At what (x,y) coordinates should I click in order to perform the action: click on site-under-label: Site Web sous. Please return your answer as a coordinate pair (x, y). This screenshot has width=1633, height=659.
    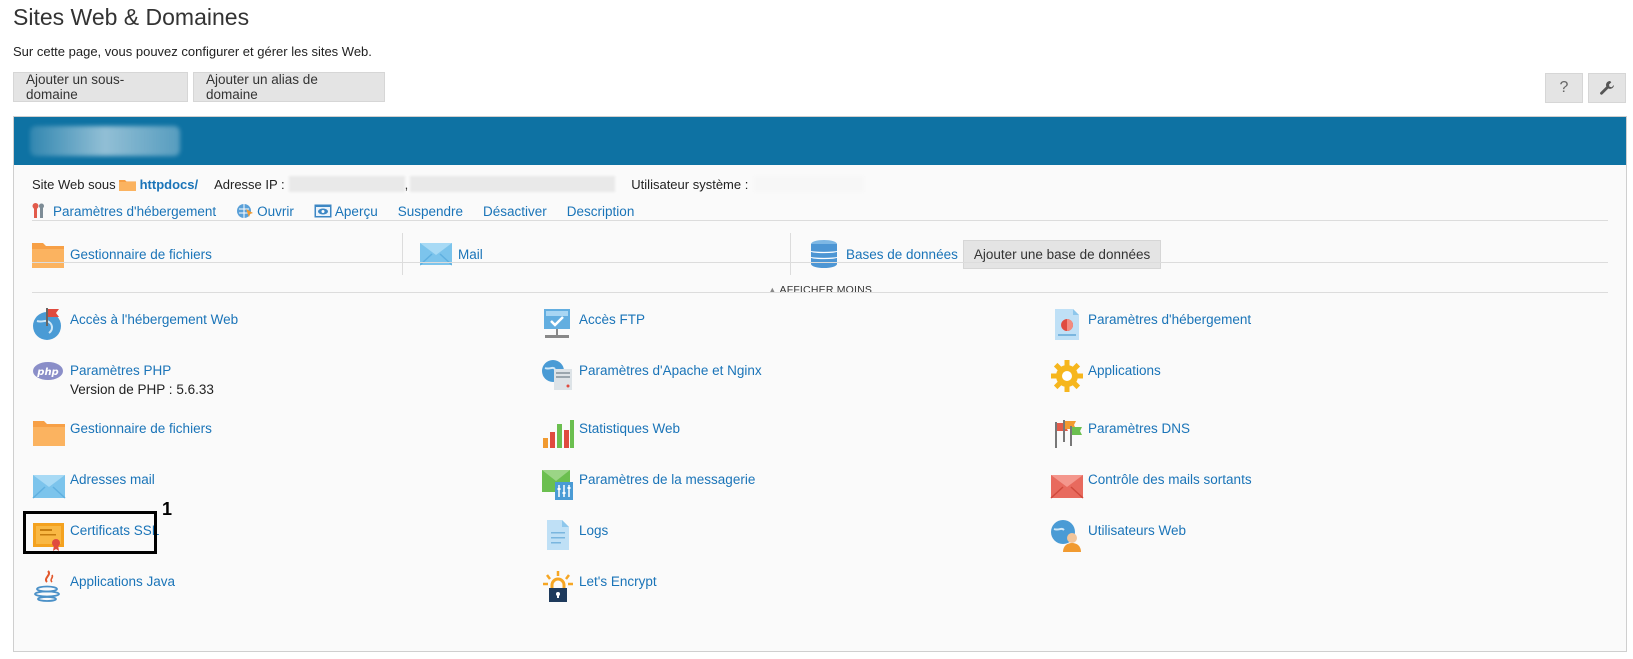
    Looking at the image, I should click on (74, 184).